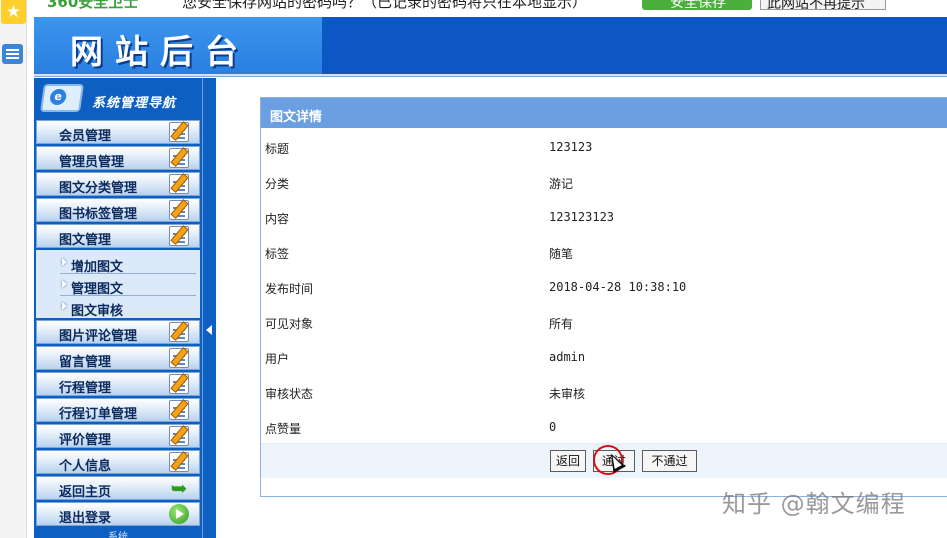 The image size is (947, 538). Describe the element at coordinates (289, 324) in the screenshot. I see `field-label: 可见对象` at that location.